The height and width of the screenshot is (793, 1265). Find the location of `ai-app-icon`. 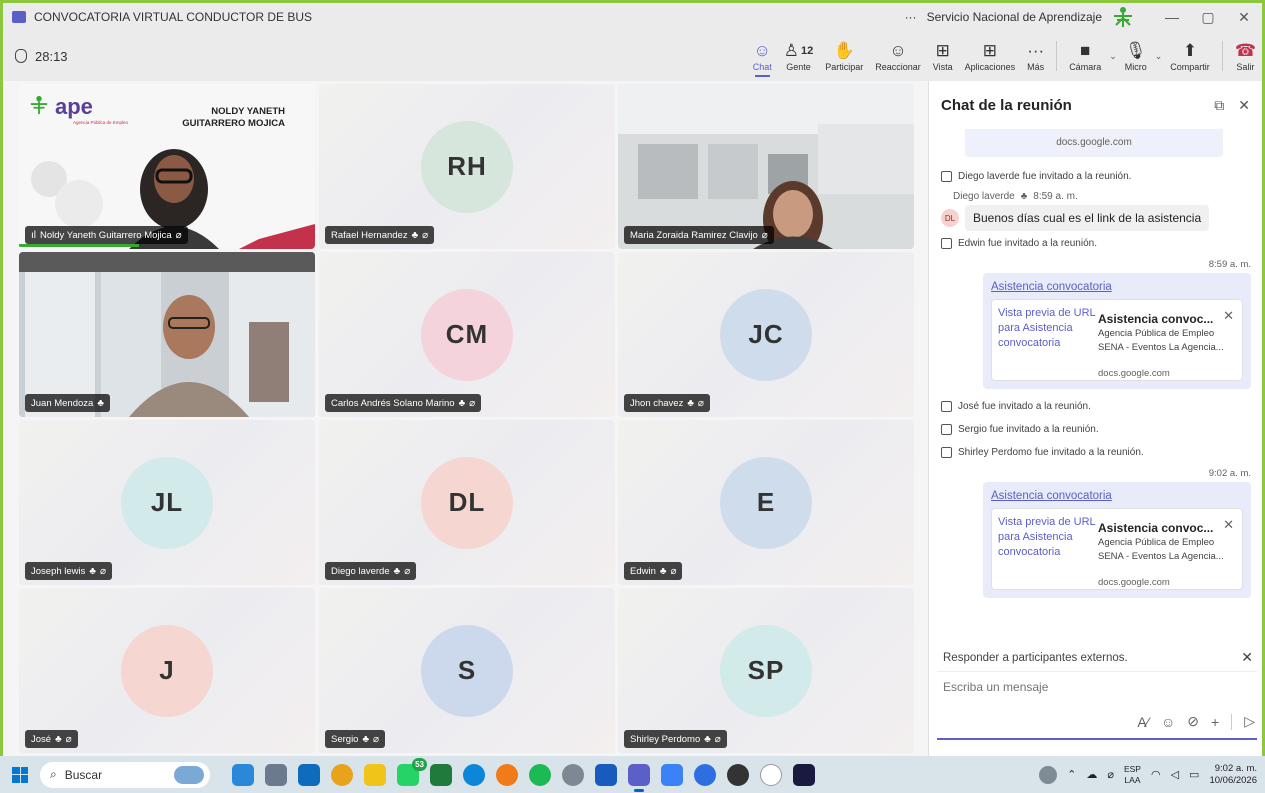

ai-app-icon is located at coordinates (738, 774).